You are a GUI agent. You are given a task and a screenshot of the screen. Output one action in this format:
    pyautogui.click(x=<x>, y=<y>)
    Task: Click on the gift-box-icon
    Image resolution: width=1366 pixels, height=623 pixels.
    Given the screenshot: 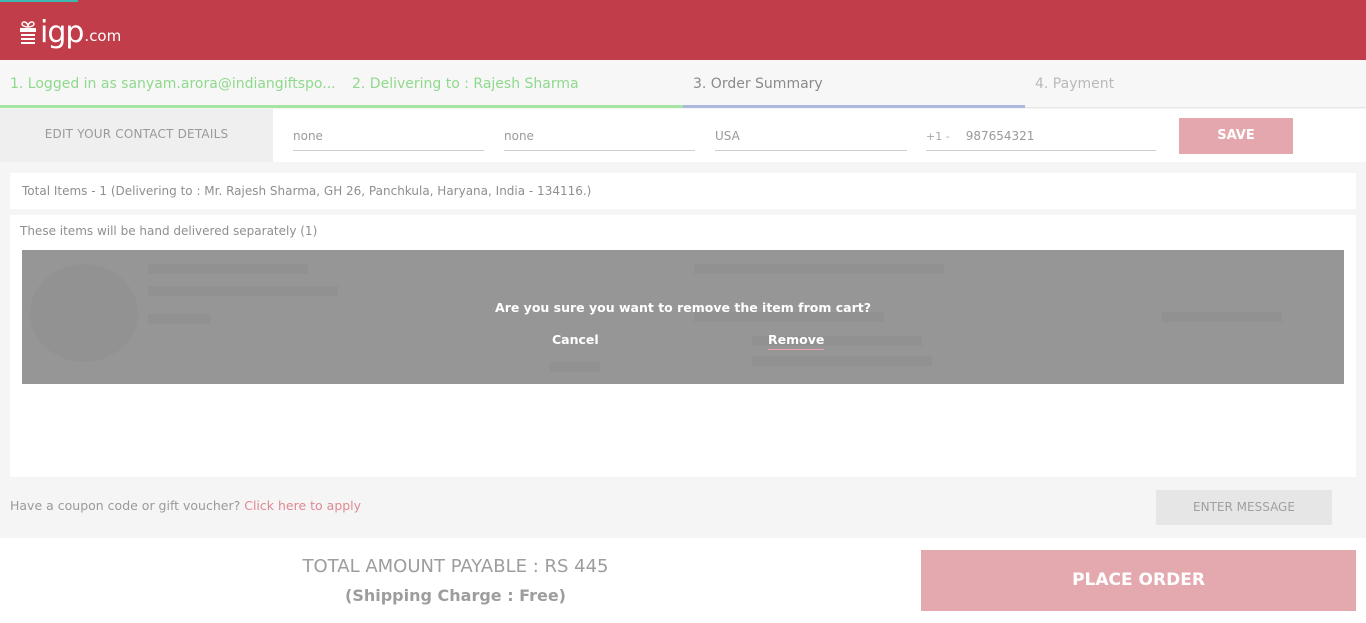 What is the action you would take?
    pyautogui.click(x=28, y=32)
    